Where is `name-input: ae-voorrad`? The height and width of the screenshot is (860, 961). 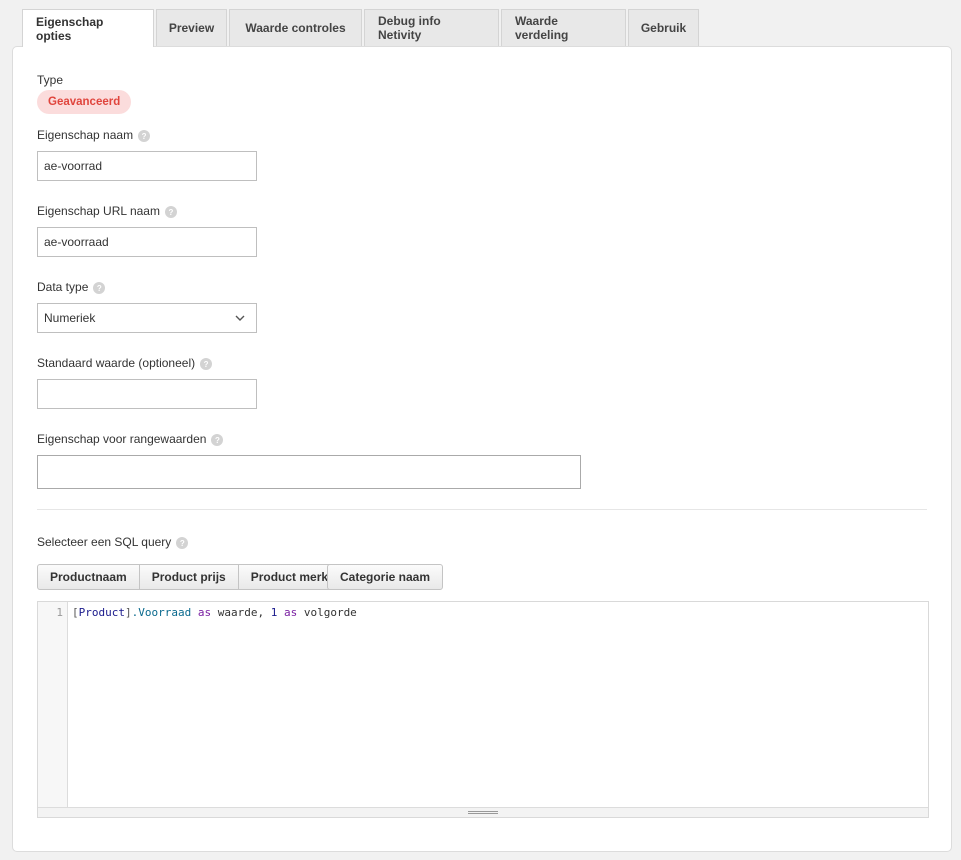 name-input: ae-voorrad is located at coordinates (147, 166).